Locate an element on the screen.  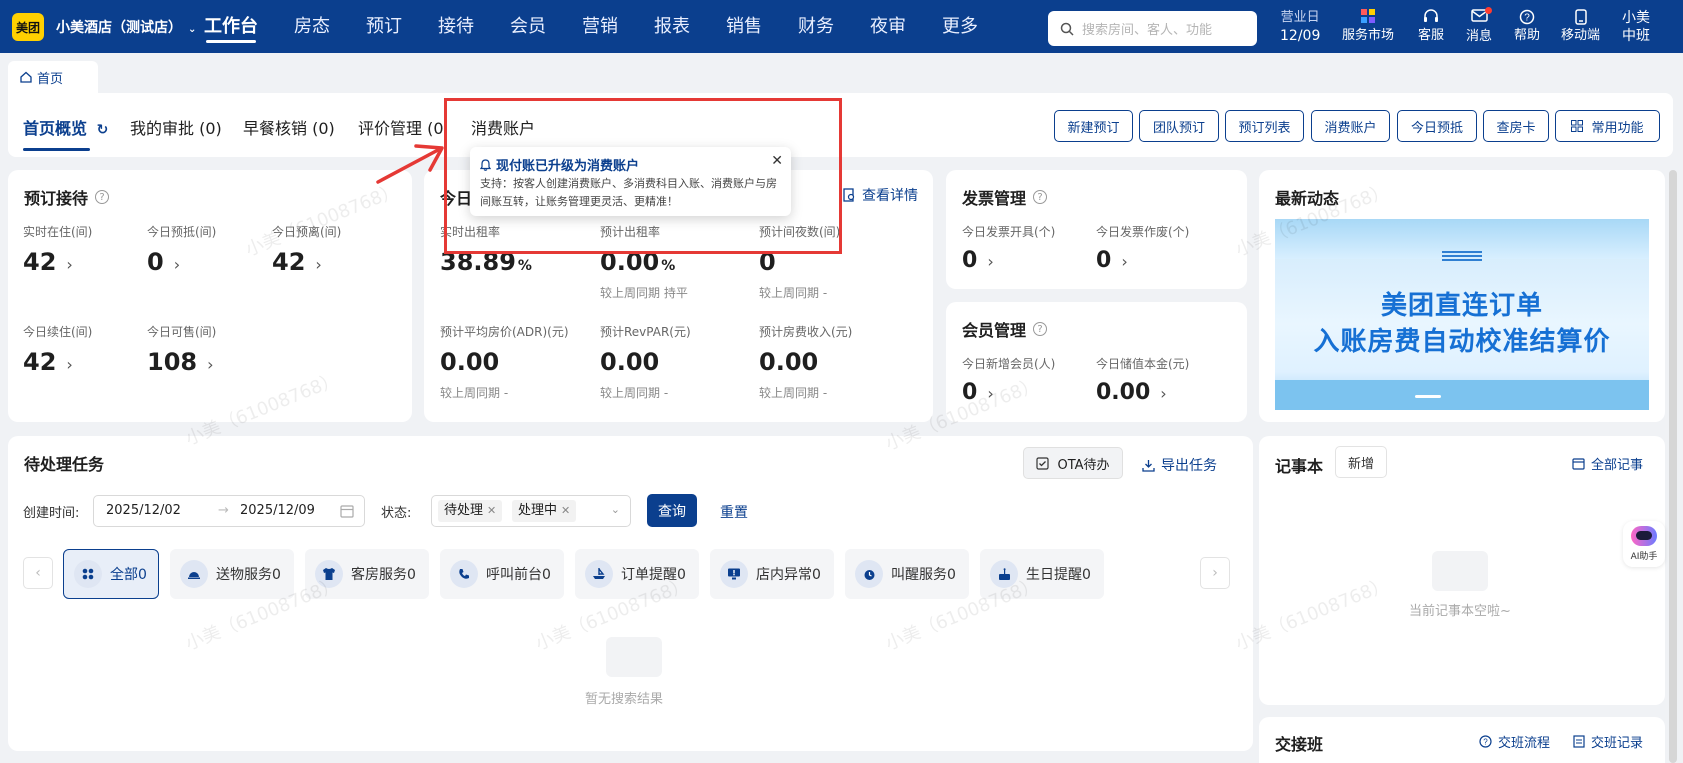
stat-label: 今日可售(间) is located at coordinates (182, 332).